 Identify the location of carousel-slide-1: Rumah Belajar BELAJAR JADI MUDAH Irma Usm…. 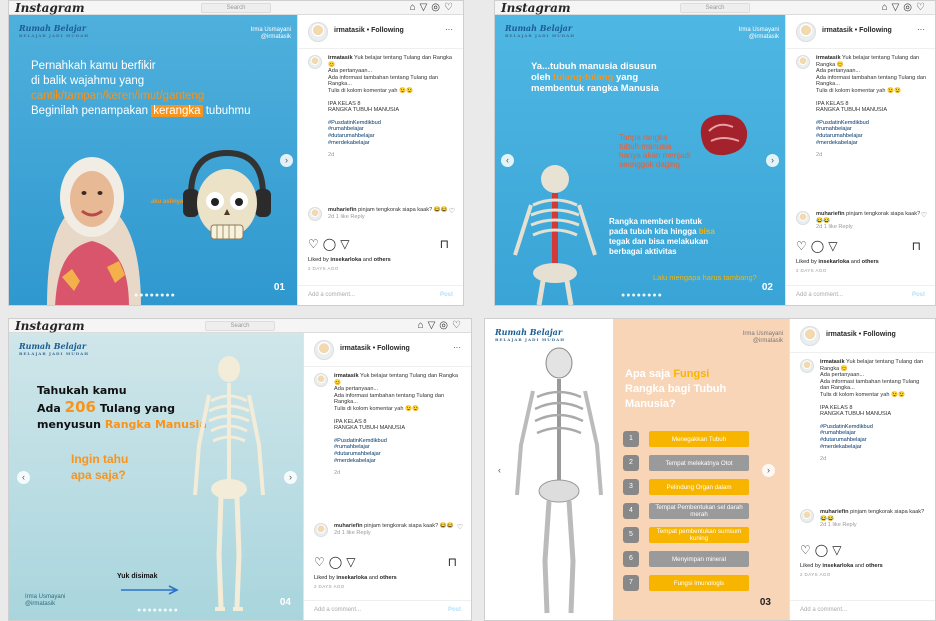
(154, 160).